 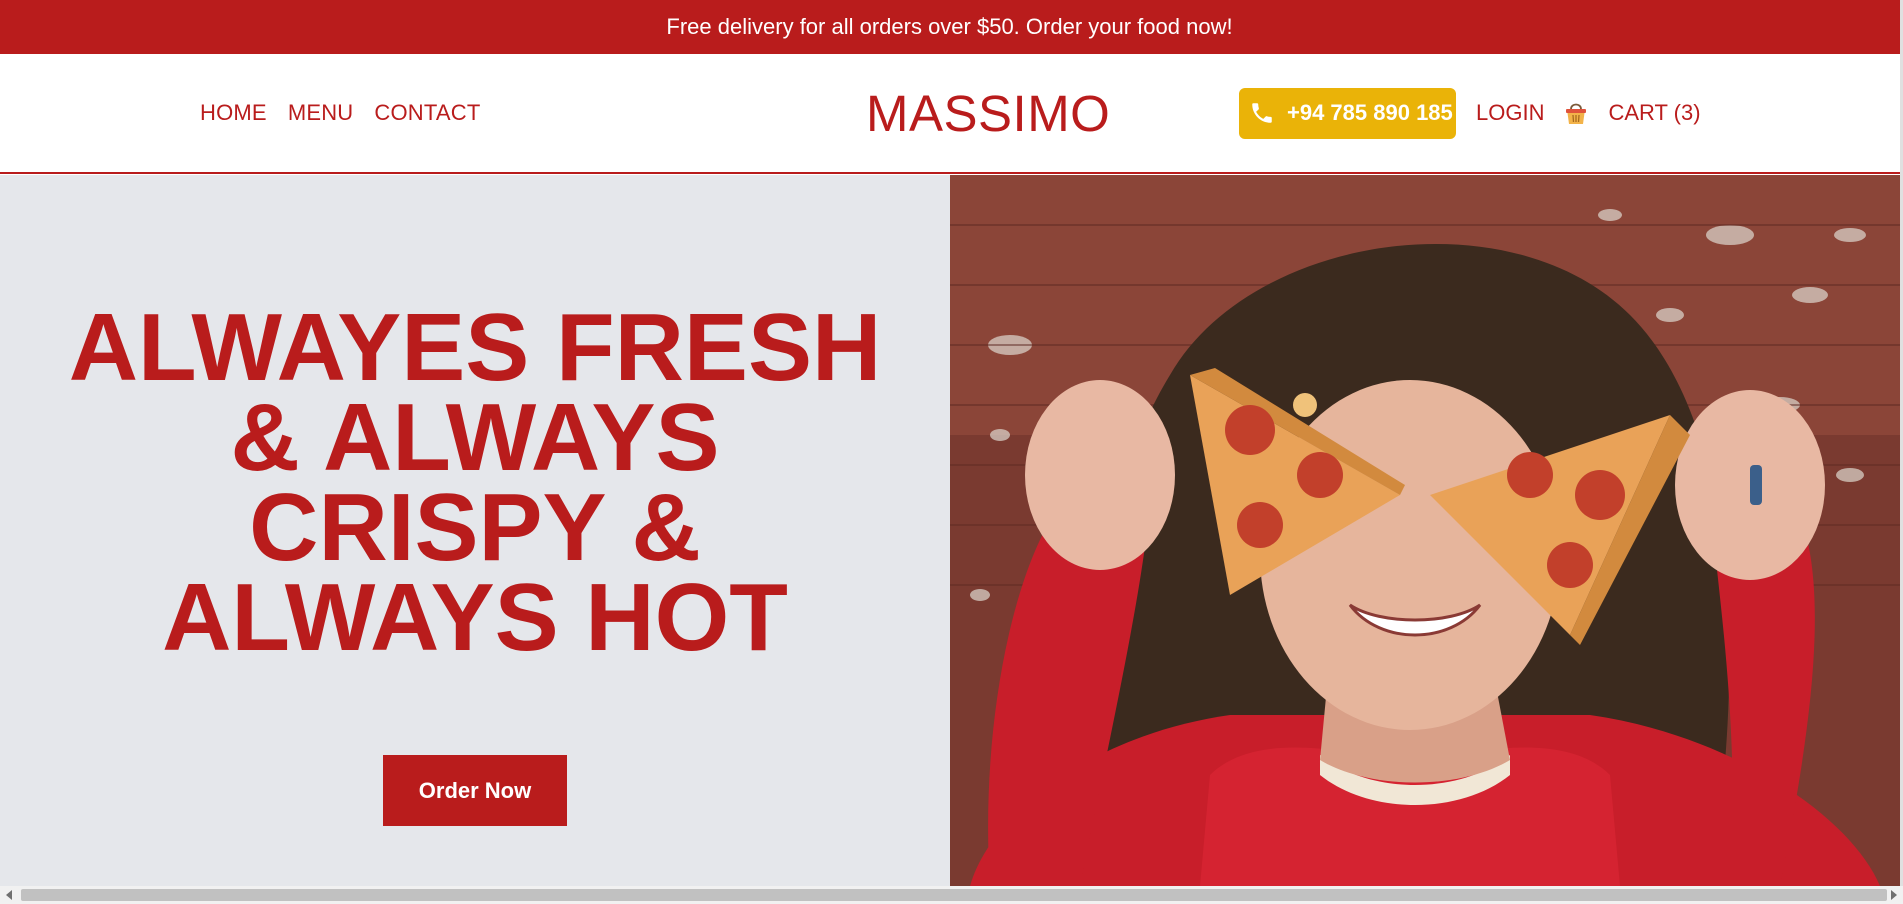 What do you see at coordinates (9, 895) in the screenshot?
I see `scroll-left-arrow-icon` at bounding box center [9, 895].